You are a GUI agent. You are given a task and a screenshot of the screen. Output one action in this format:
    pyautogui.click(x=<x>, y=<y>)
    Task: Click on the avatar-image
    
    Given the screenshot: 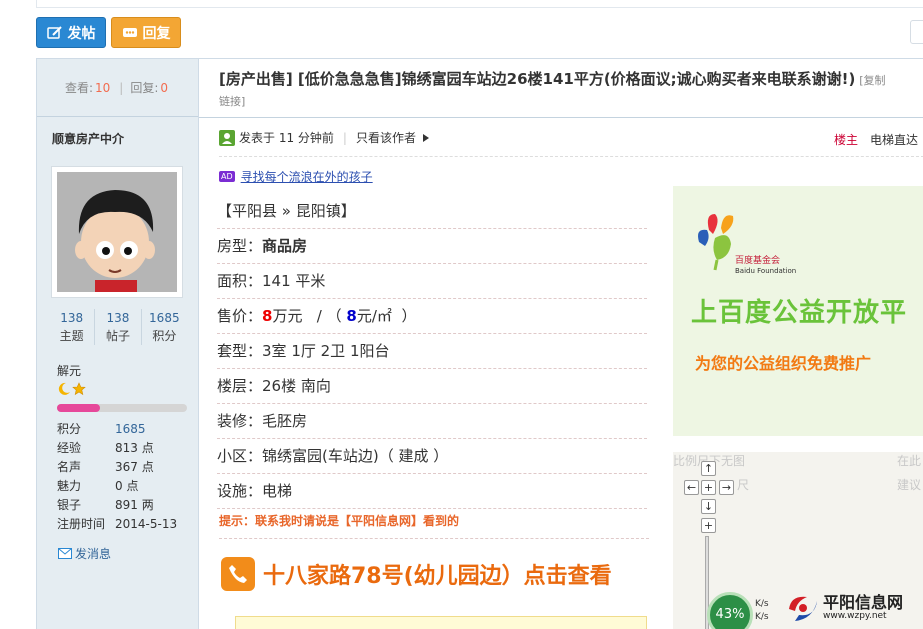 What is the action you would take?
    pyautogui.click(x=117, y=232)
    